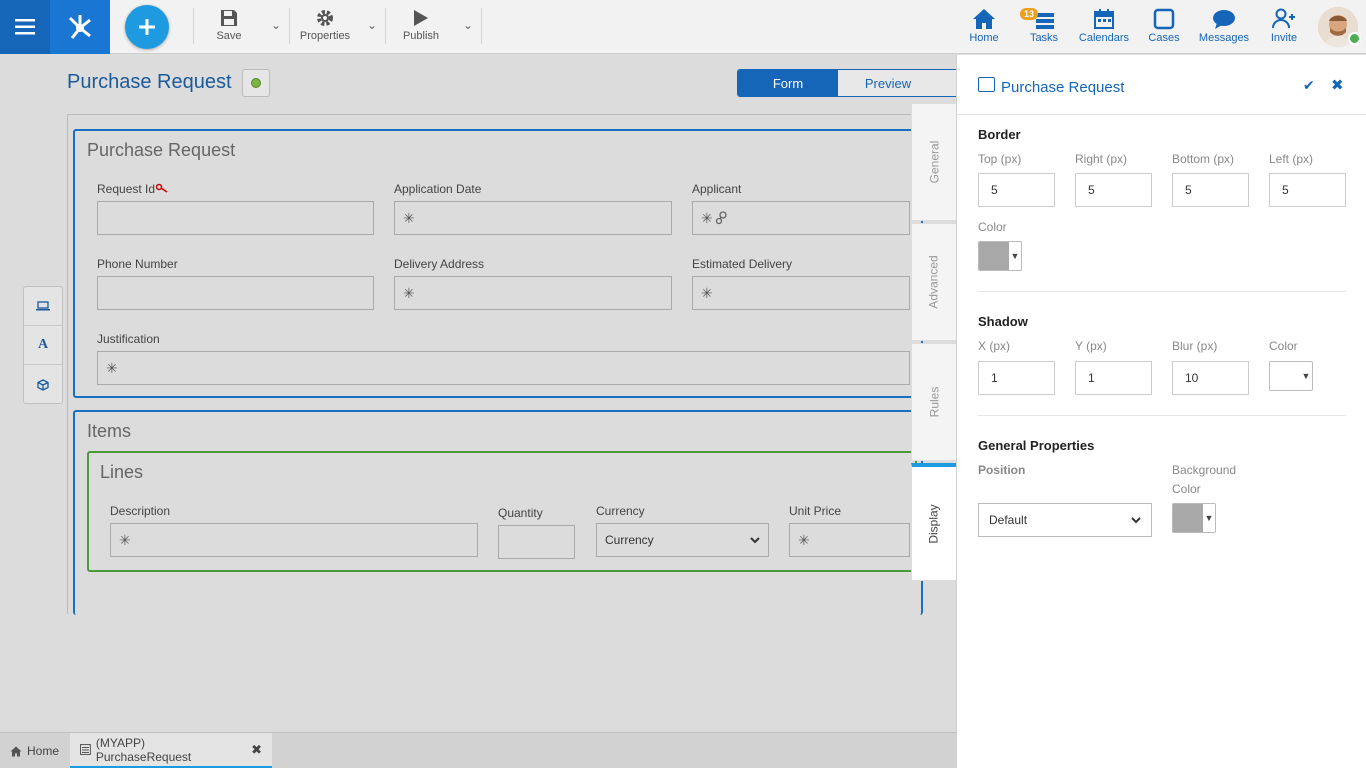 This screenshot has height=768, width=1366. I want to click on nav-cases: Cases, so click(1164, 28).